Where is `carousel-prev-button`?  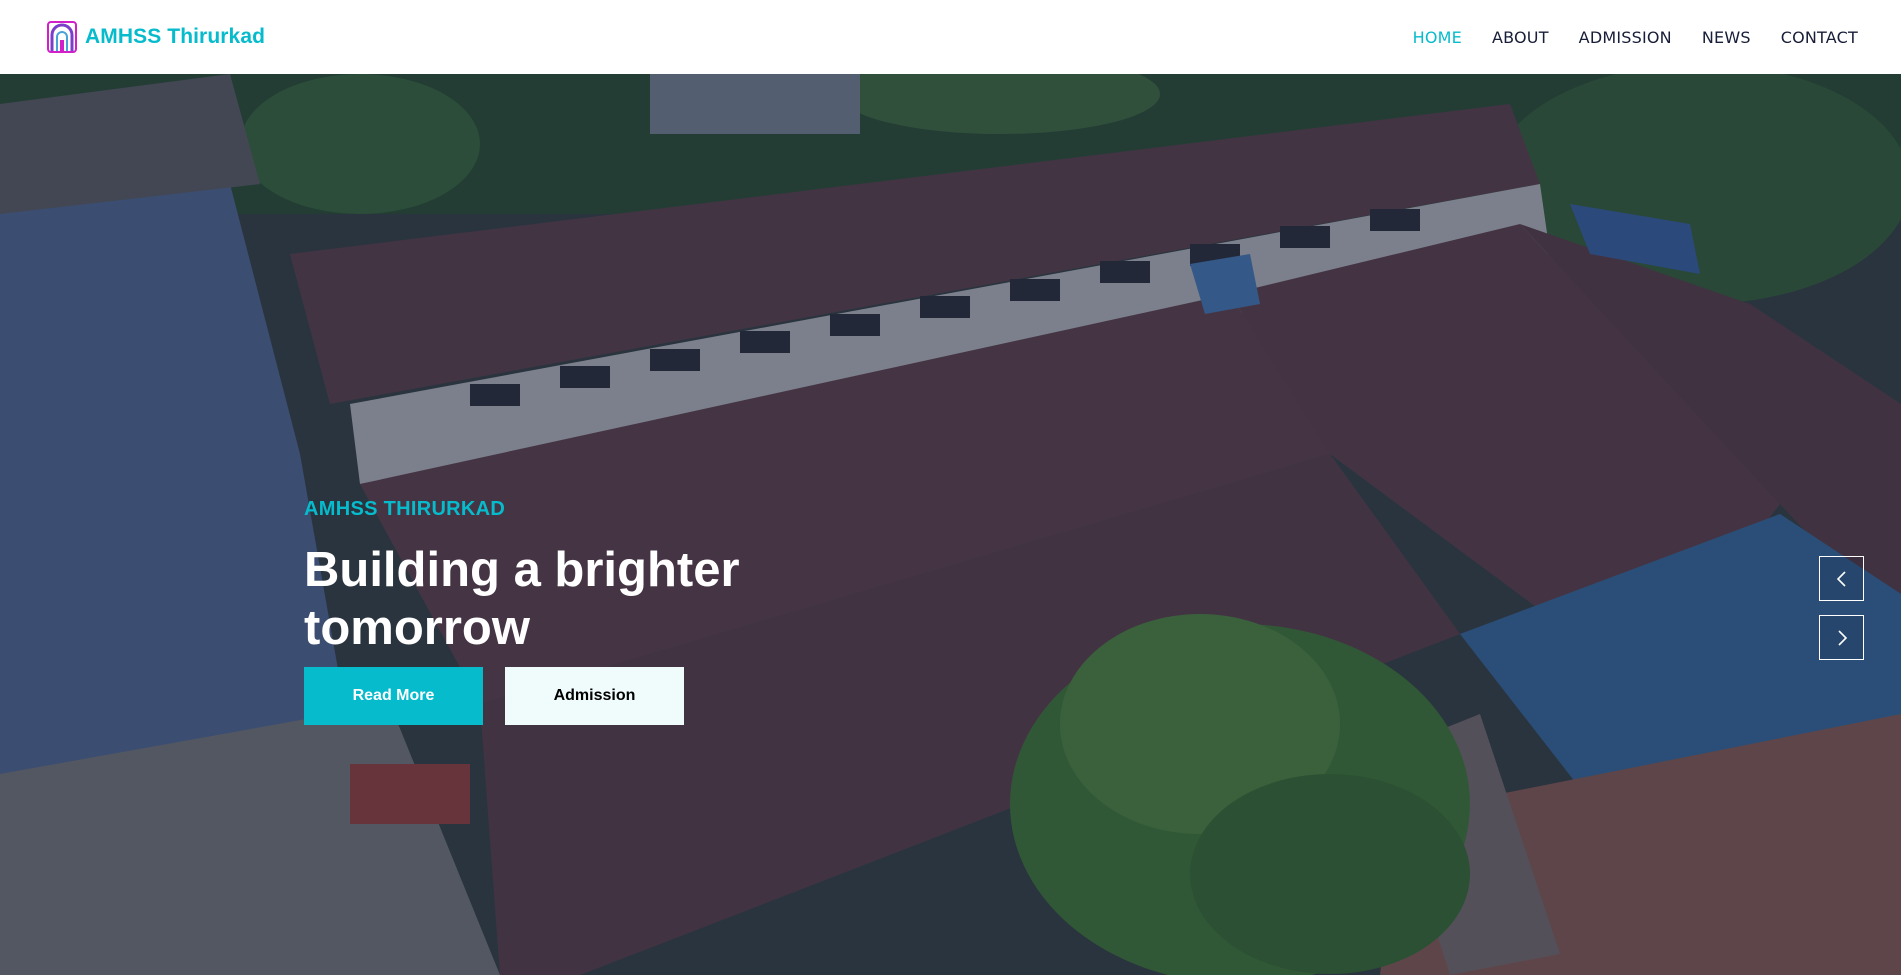 carousel-prev-button is located at coordinates (1841, 578).